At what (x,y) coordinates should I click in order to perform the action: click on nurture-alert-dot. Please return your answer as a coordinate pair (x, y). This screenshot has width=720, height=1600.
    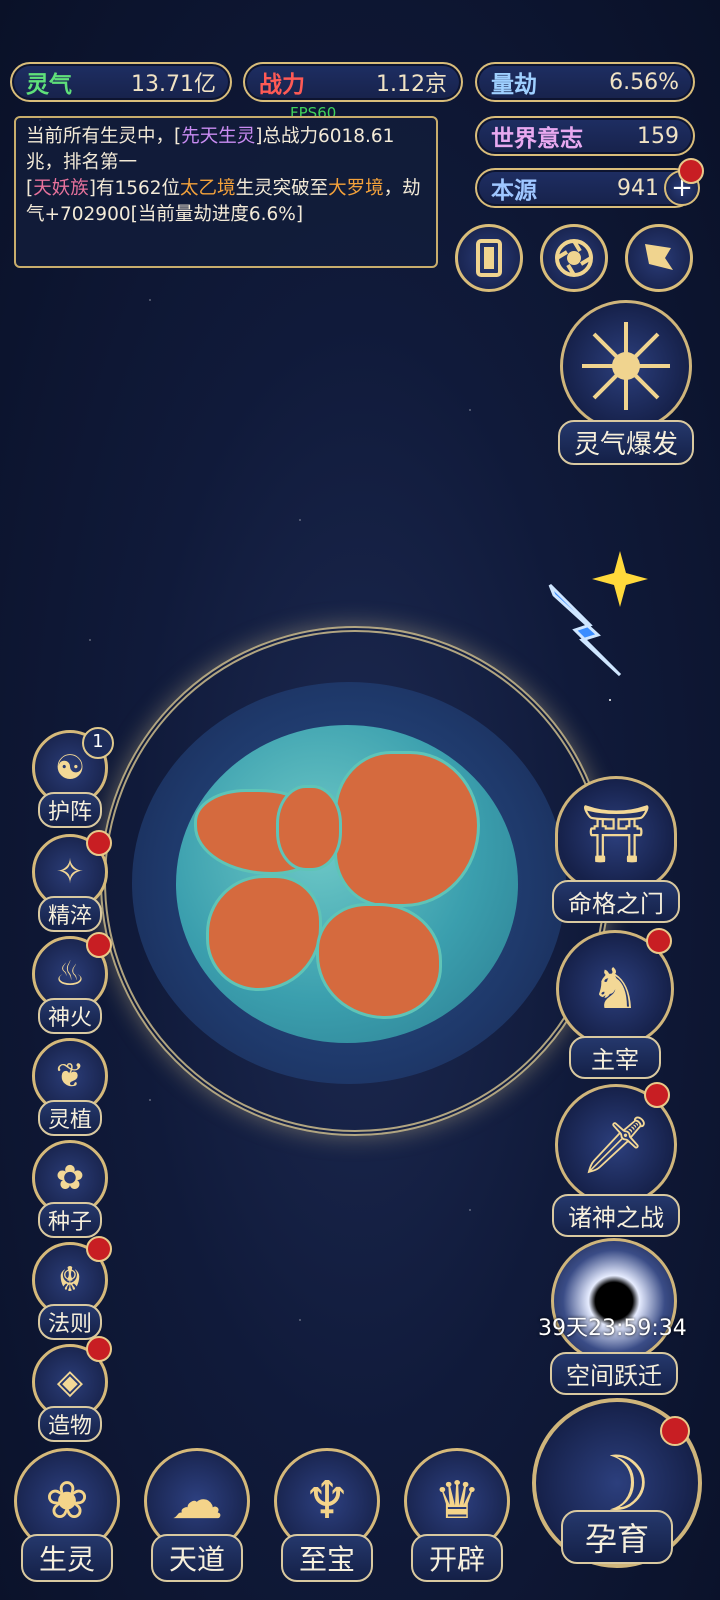
    Looking at the image, I should click on (675, 1431).